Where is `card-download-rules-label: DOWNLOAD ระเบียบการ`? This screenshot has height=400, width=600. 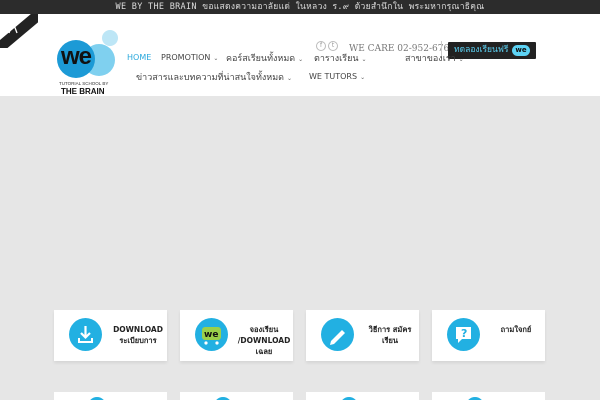
card-download-rules-label: DOWNLOAD ระเบียบการ is located at coordinates (138, 335).